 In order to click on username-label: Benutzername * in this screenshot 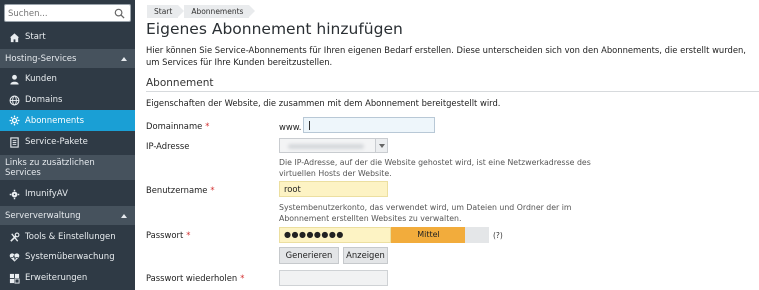, I will do `click(180, 190)`.